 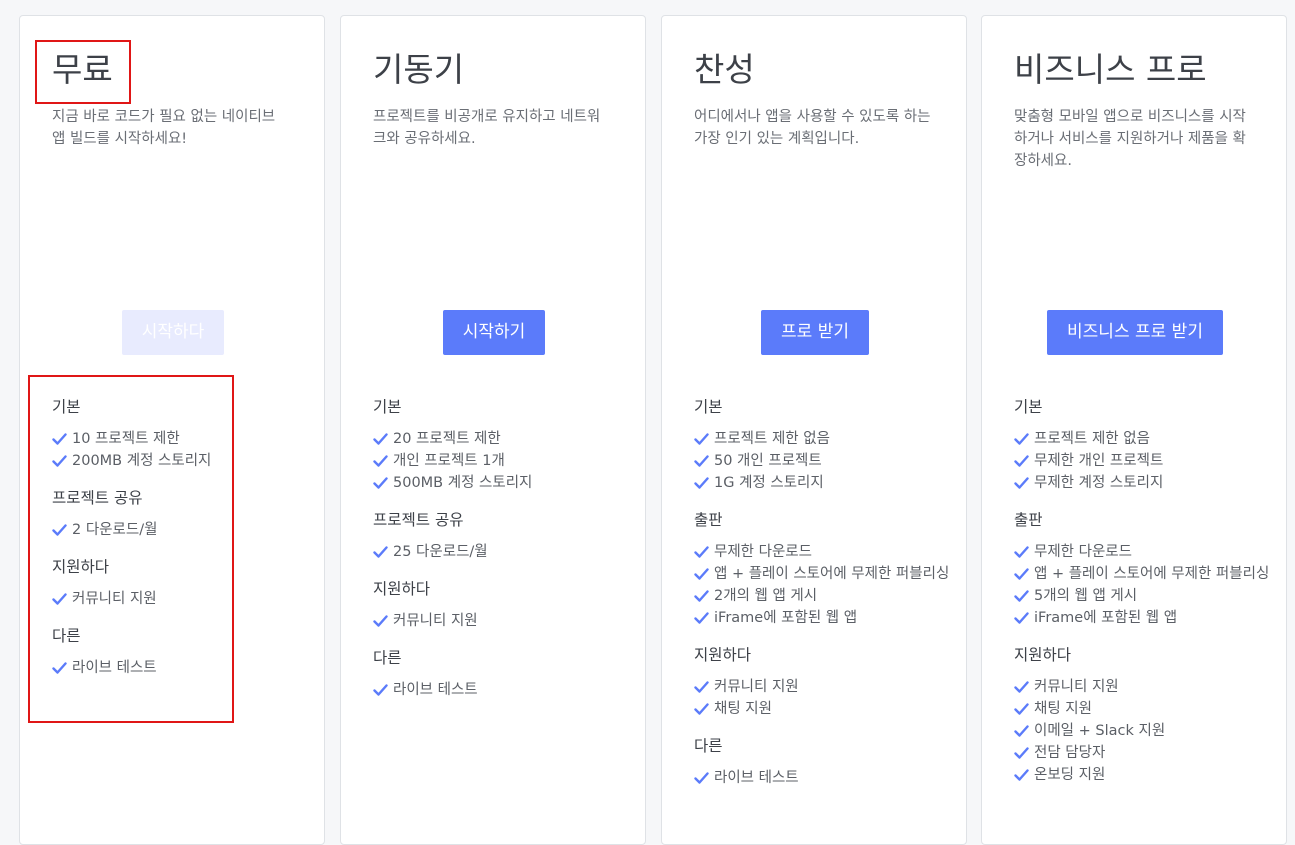 I want to click on feature-item-label: 1G 계정 스토리지, so click(x=769, y=483).